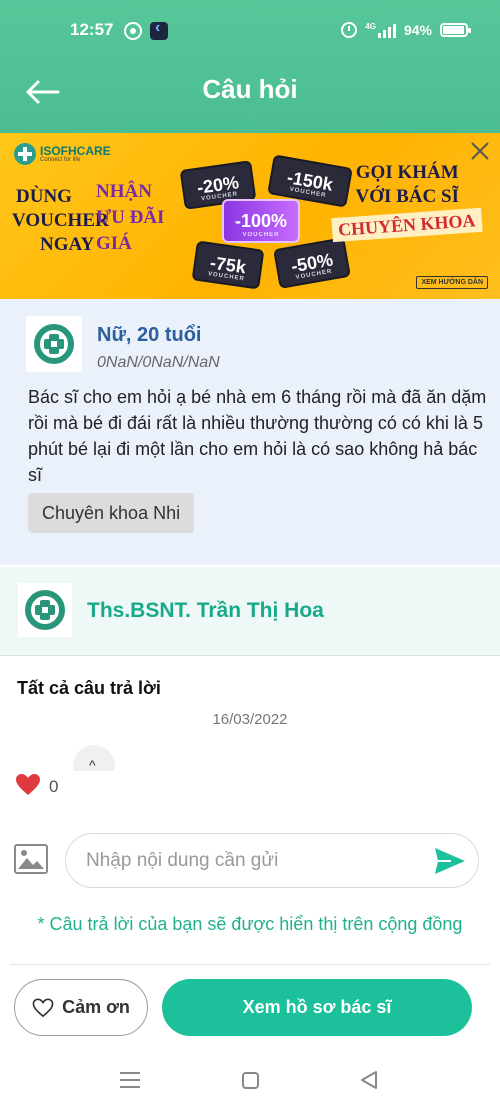 This screenshot has height=1111, width=500. What do you see at coordinates (44, 196) in the screenshot?
I see `banner-left-line: DÙNG` at bounding box center [44, 196].